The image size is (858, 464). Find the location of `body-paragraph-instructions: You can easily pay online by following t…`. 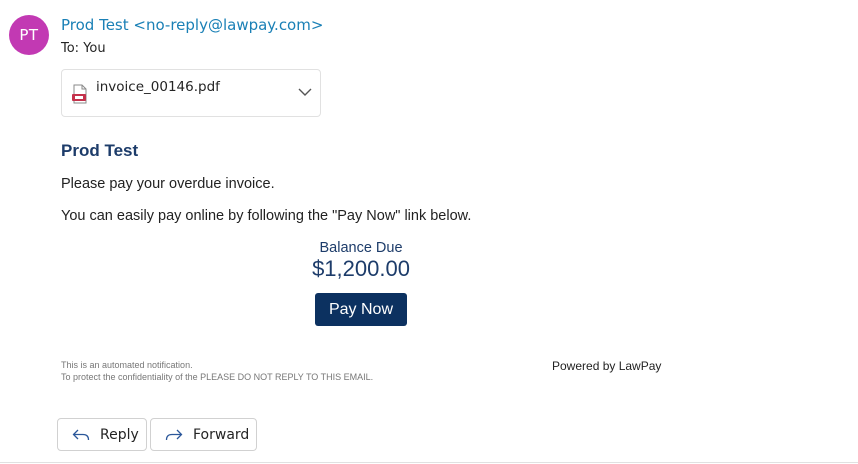

body-paragraph-instructions: You can easily pay online by following t… is located at coordinates (266, 216).